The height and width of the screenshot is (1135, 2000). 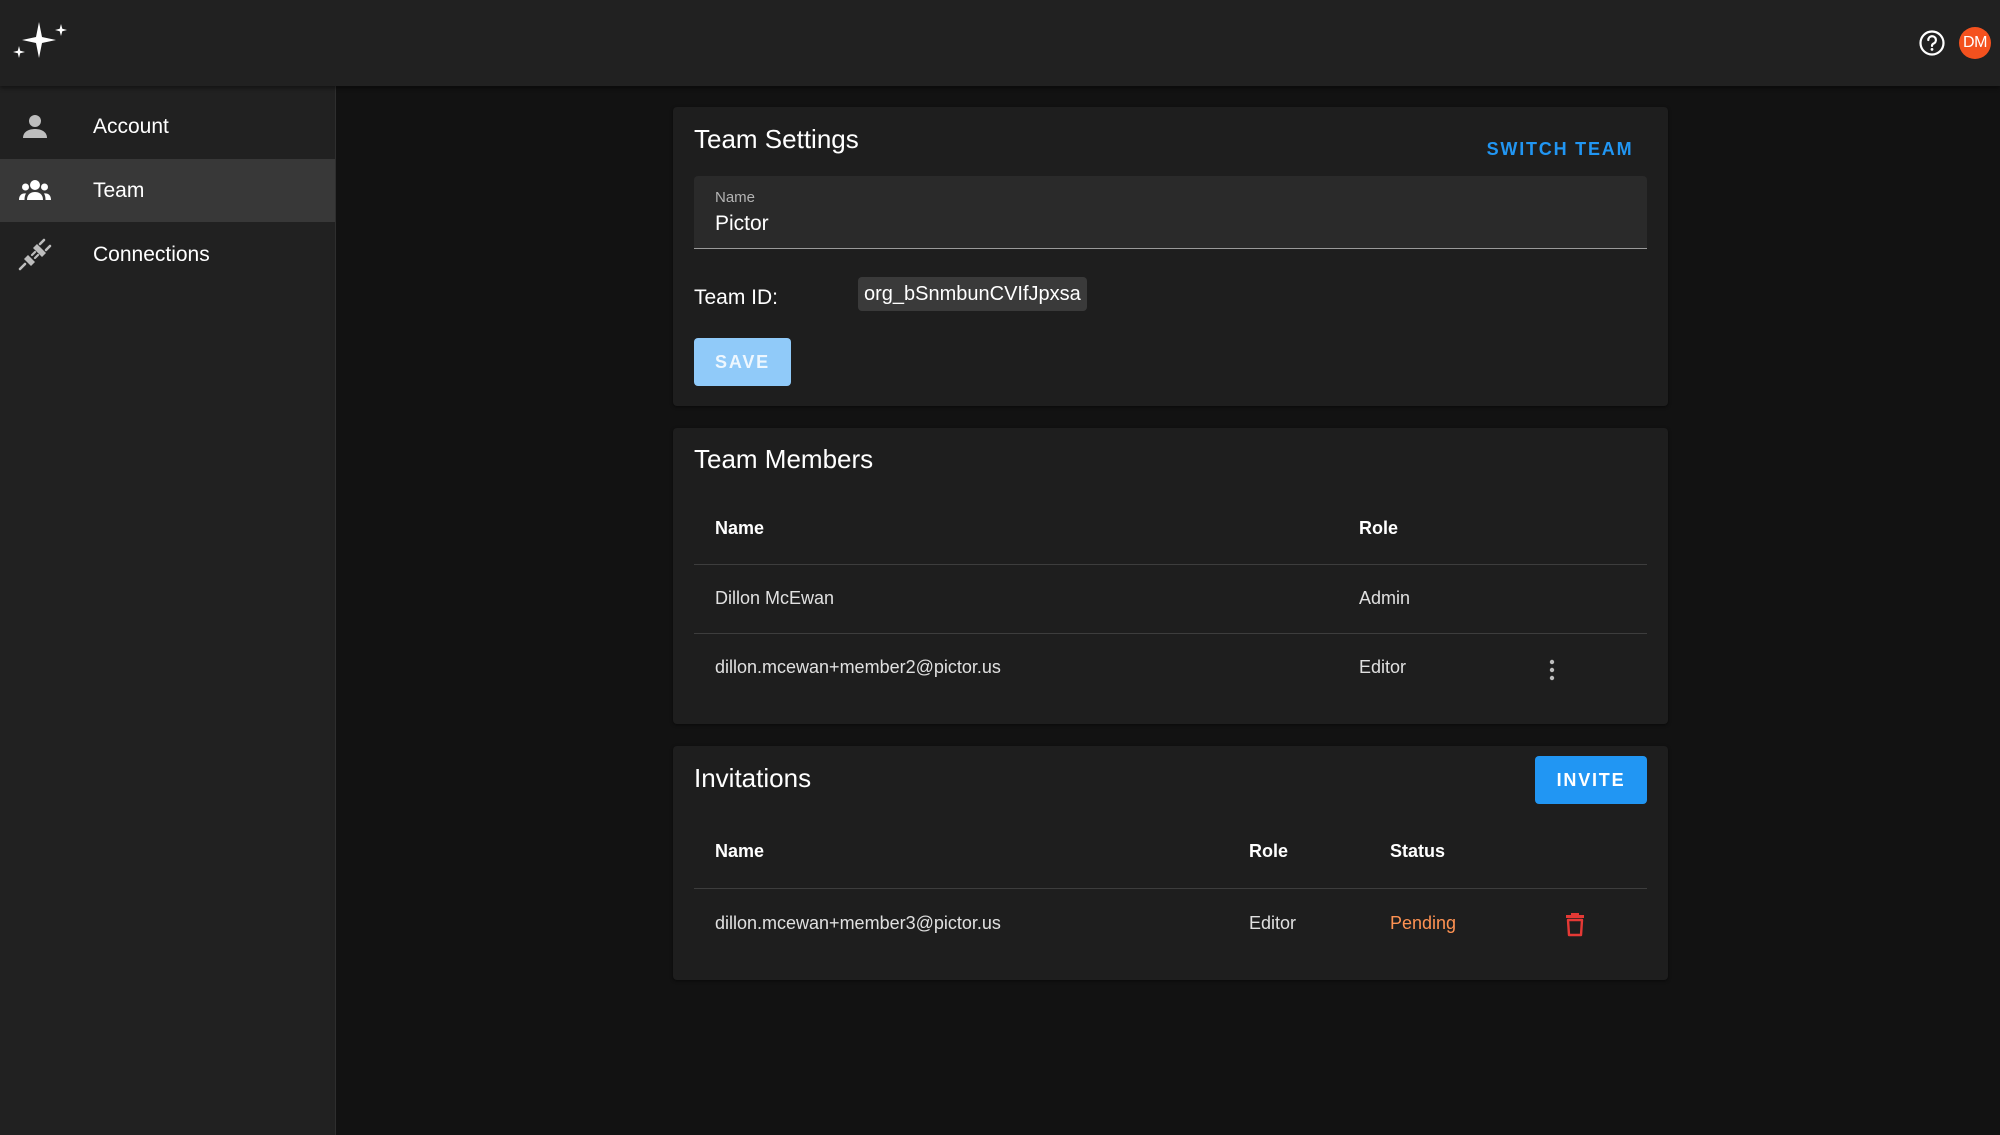 What do you see at coordinates (1552, 670) in the screenshot?
I see `more-vert-icon` at bounding box center [1552, 670].